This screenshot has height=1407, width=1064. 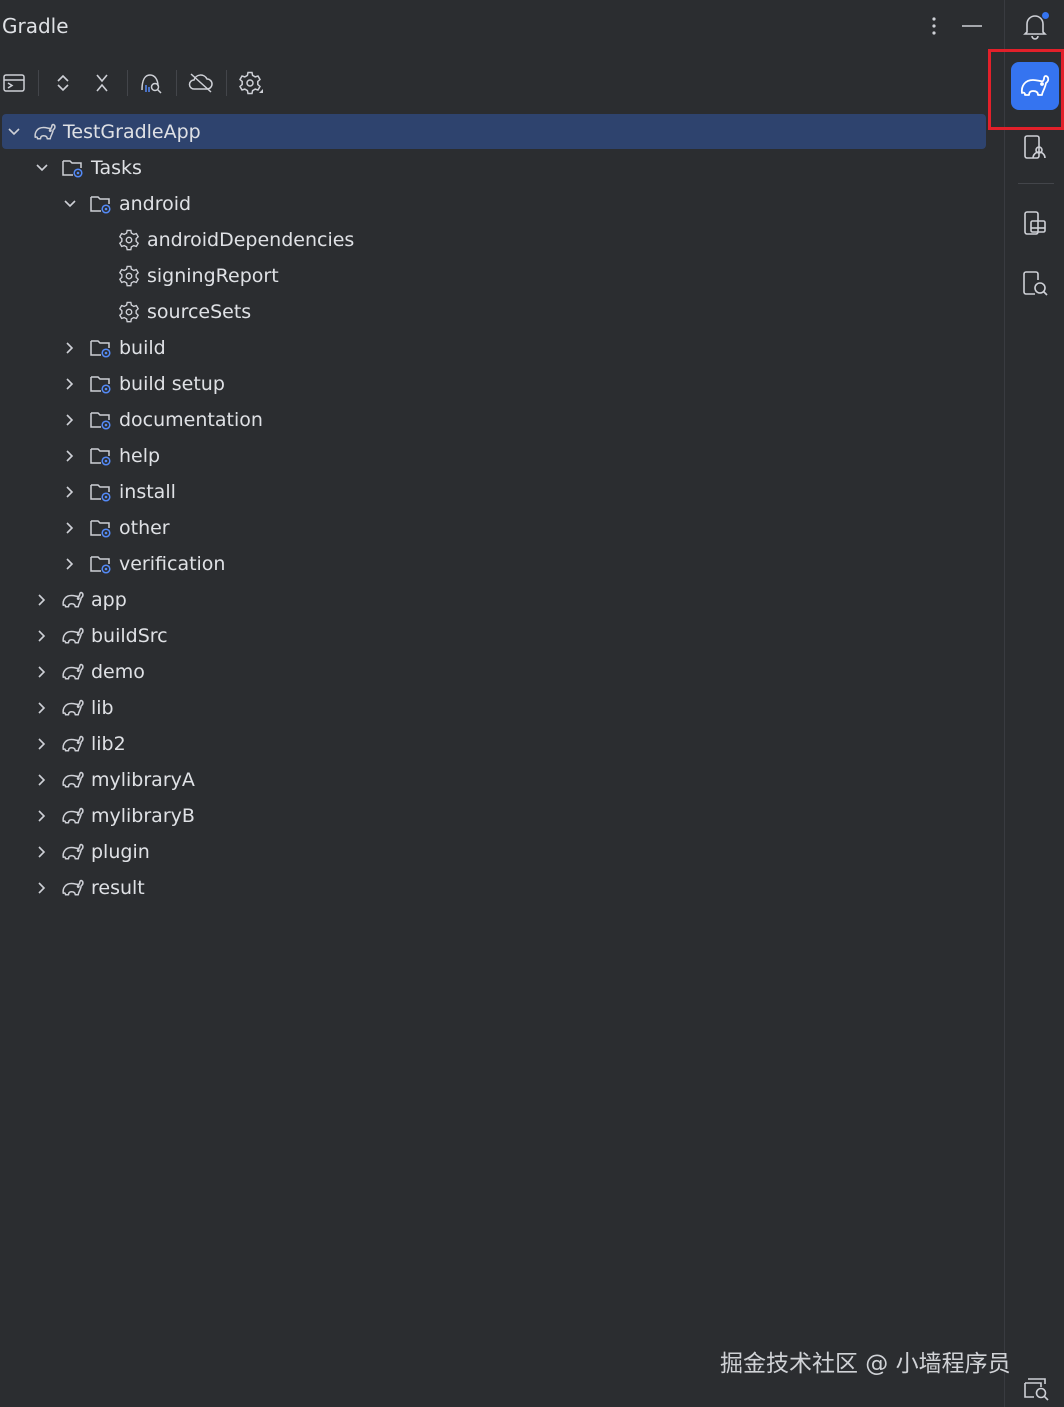 I want to click on collapse-all-button, so click(x=102, y=83).